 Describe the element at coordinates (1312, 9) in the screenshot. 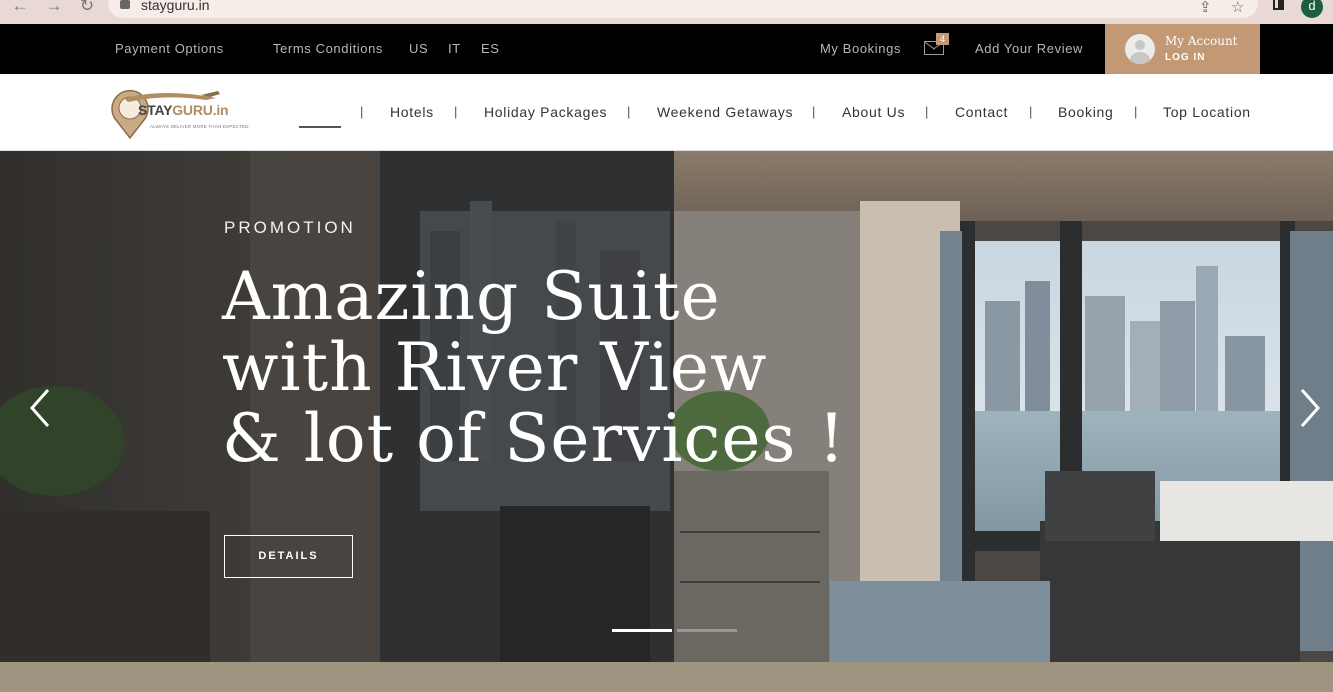

I see `profile-avatar: d` at that location.